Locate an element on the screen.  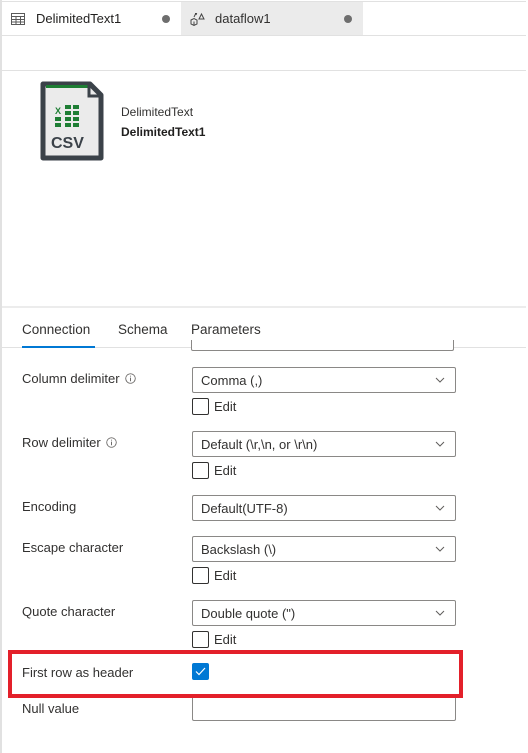
active-tab-indicator is located at coordinates (58, 347).